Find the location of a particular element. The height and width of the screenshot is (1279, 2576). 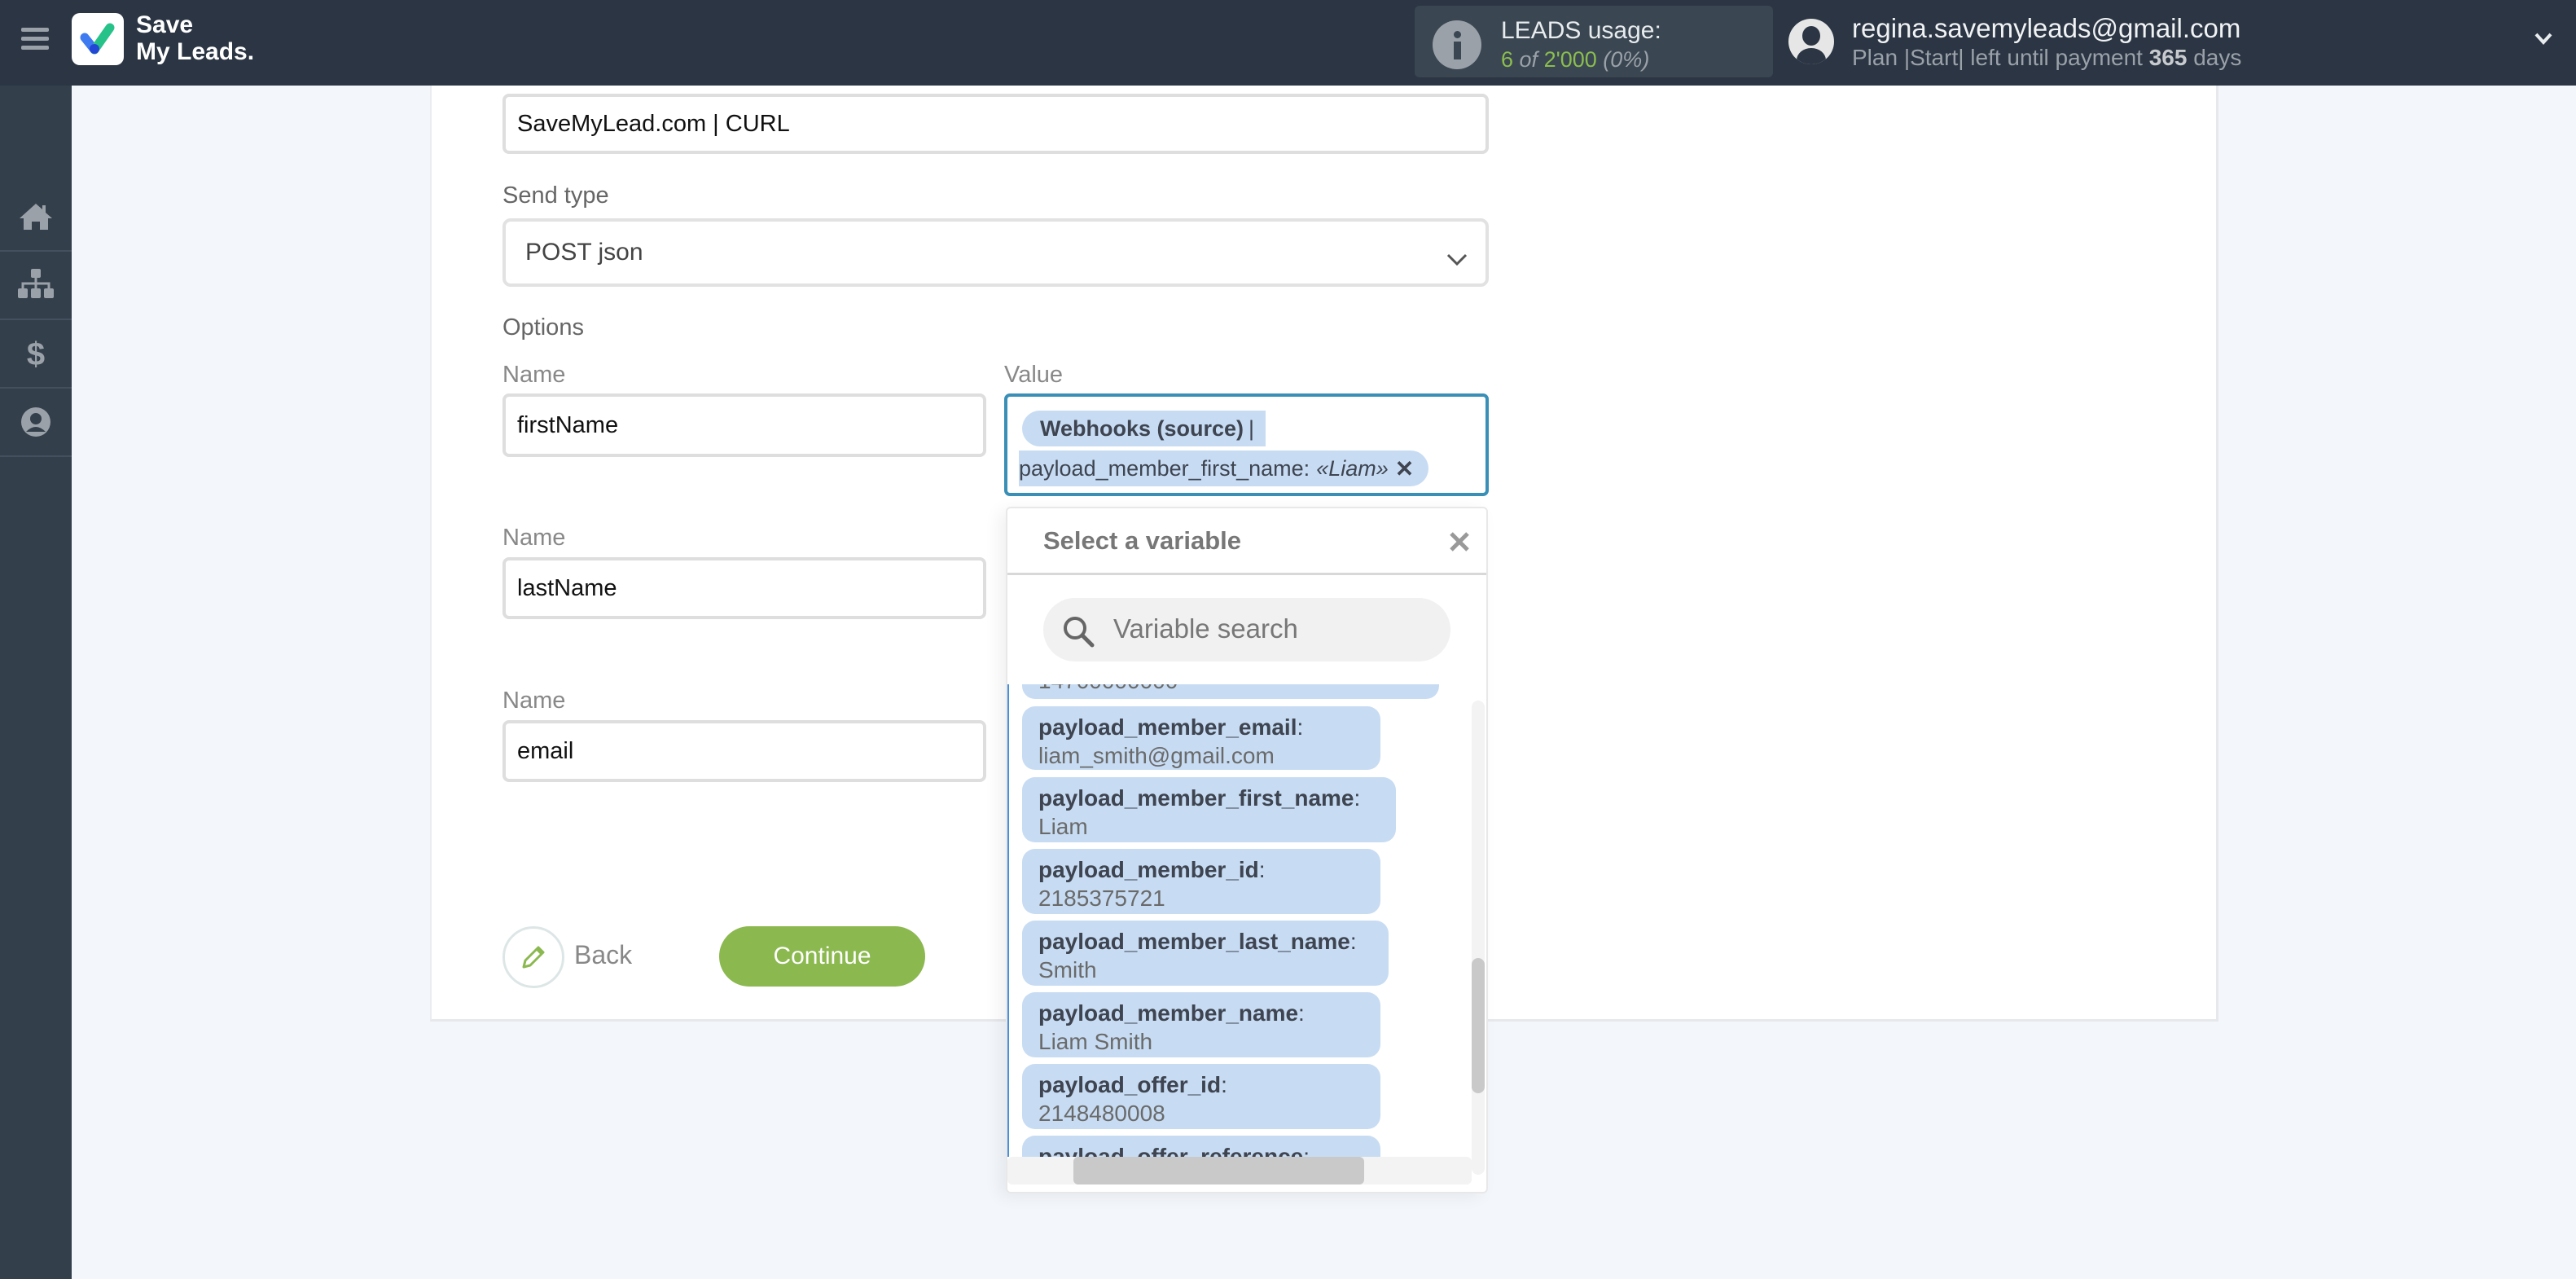

plan-days-suffix: days is located at coordinates (2214, 57).